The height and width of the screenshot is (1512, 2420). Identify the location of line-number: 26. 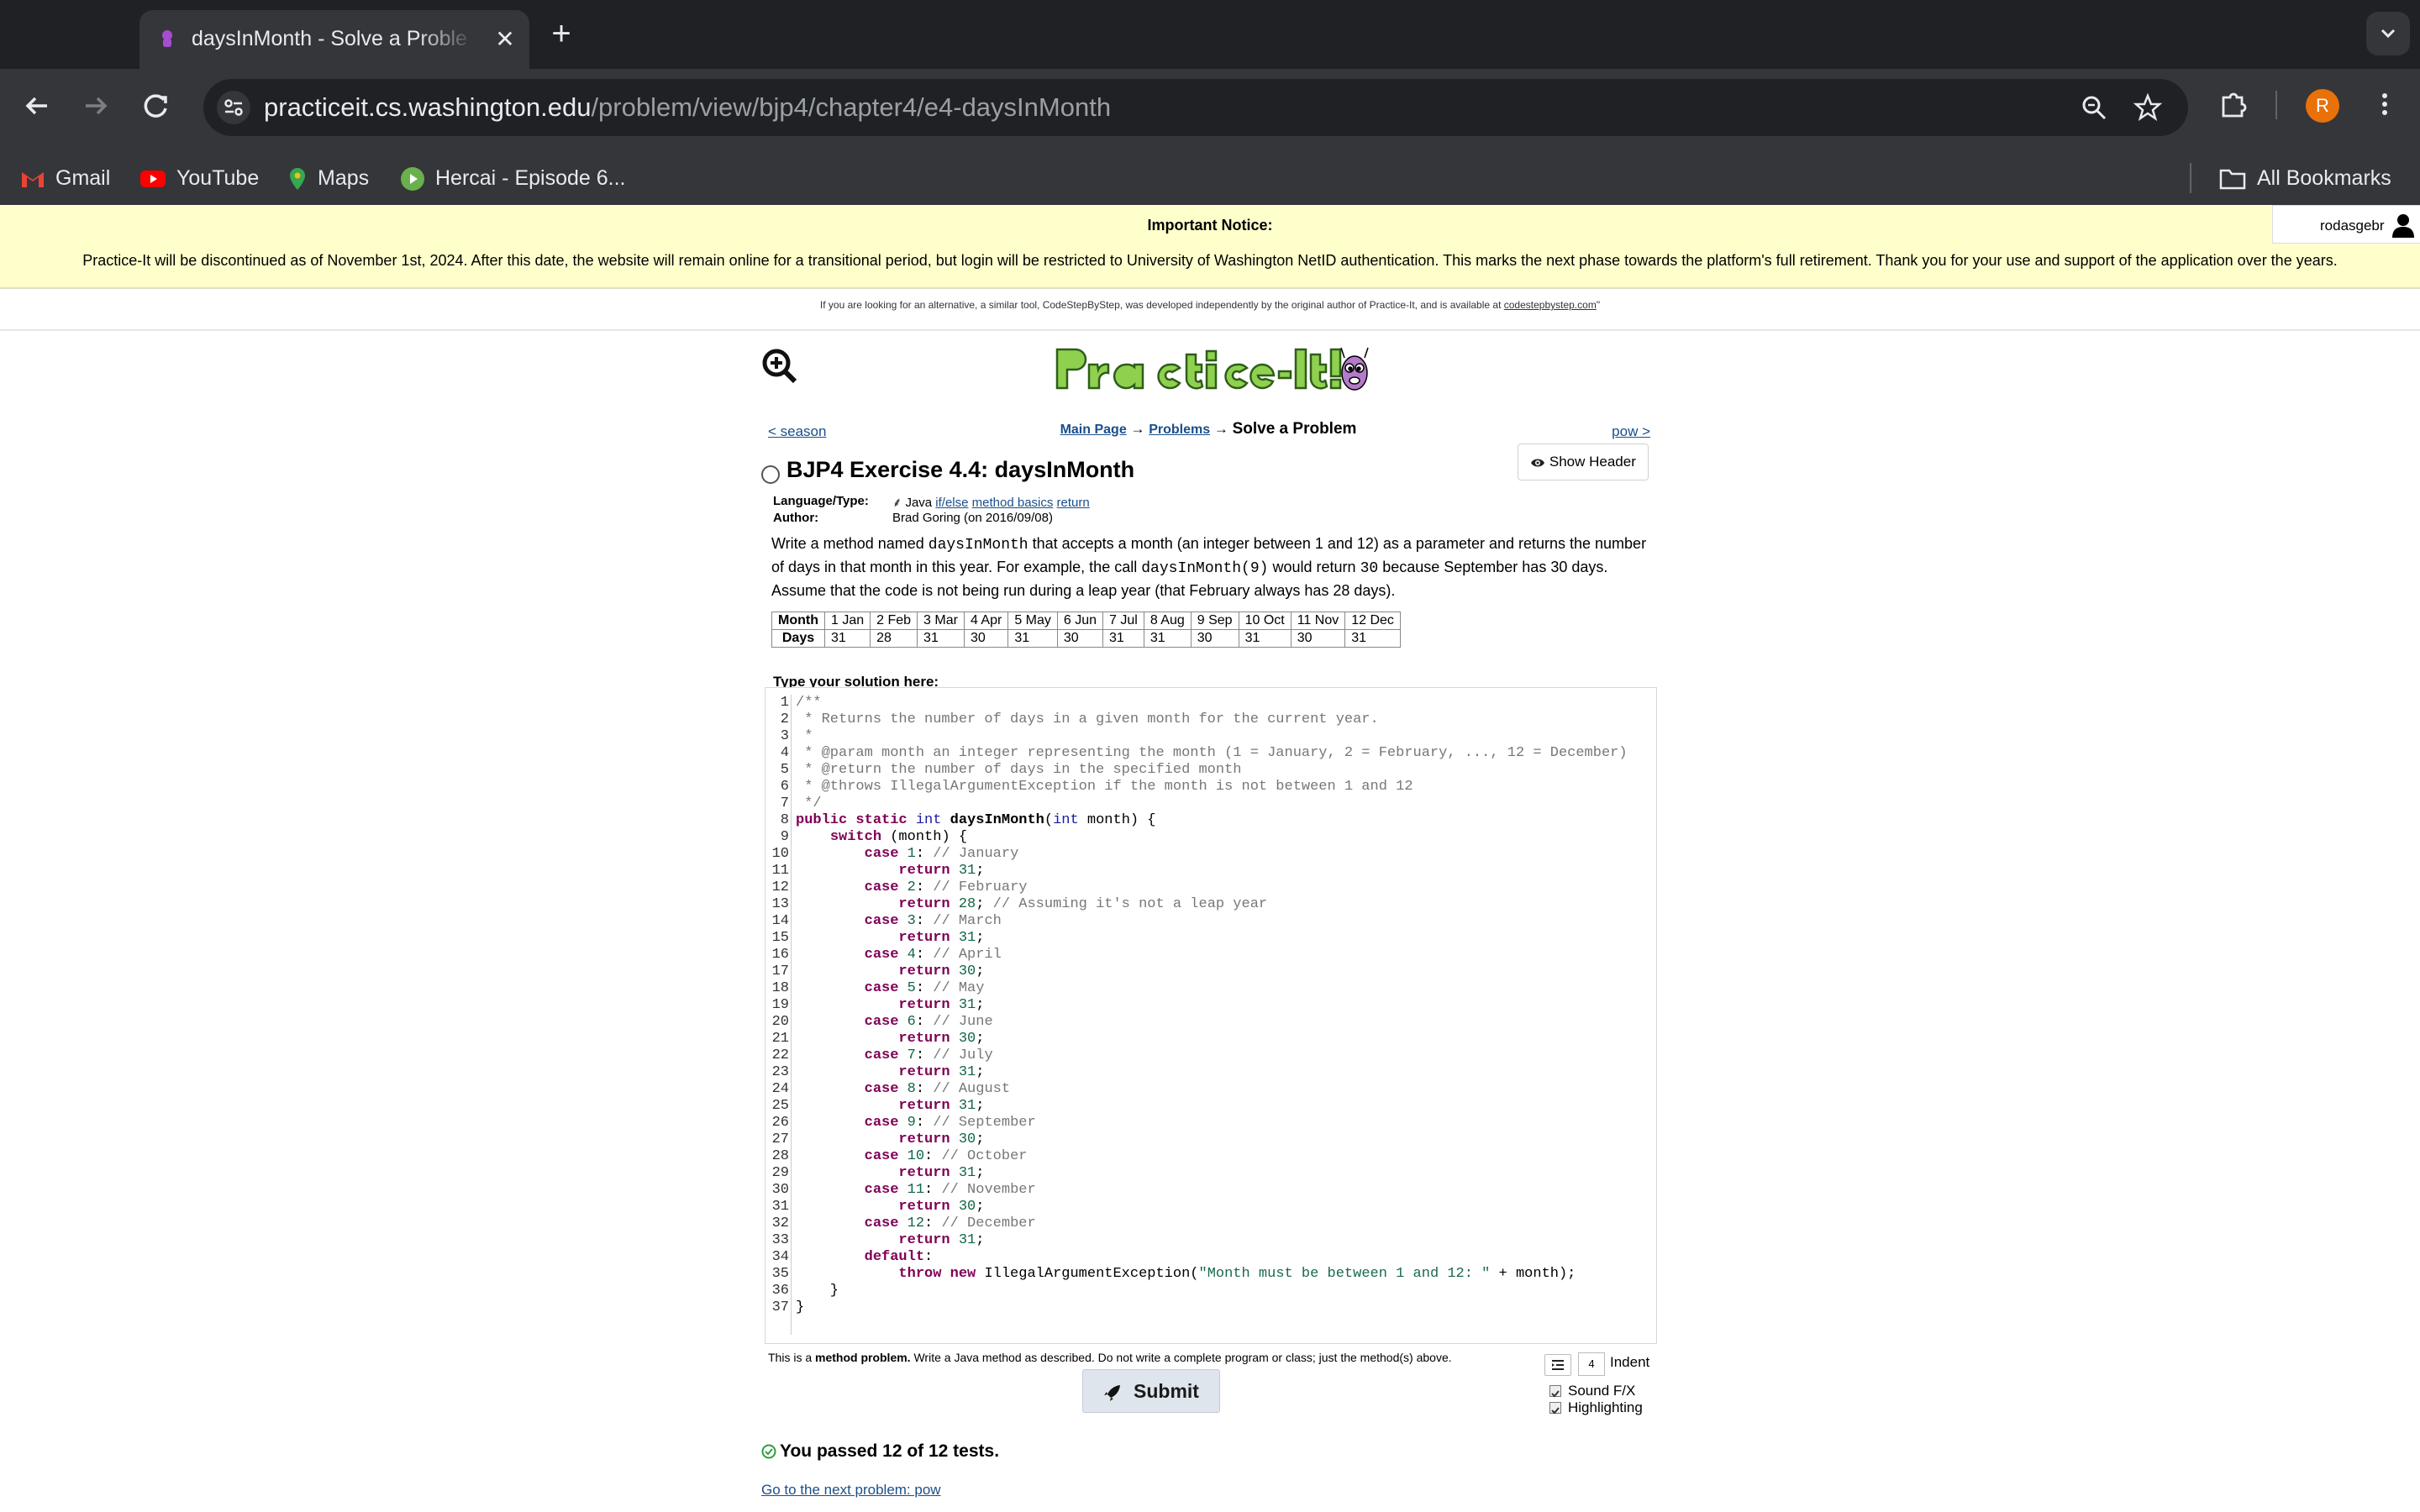
(780, 1123).